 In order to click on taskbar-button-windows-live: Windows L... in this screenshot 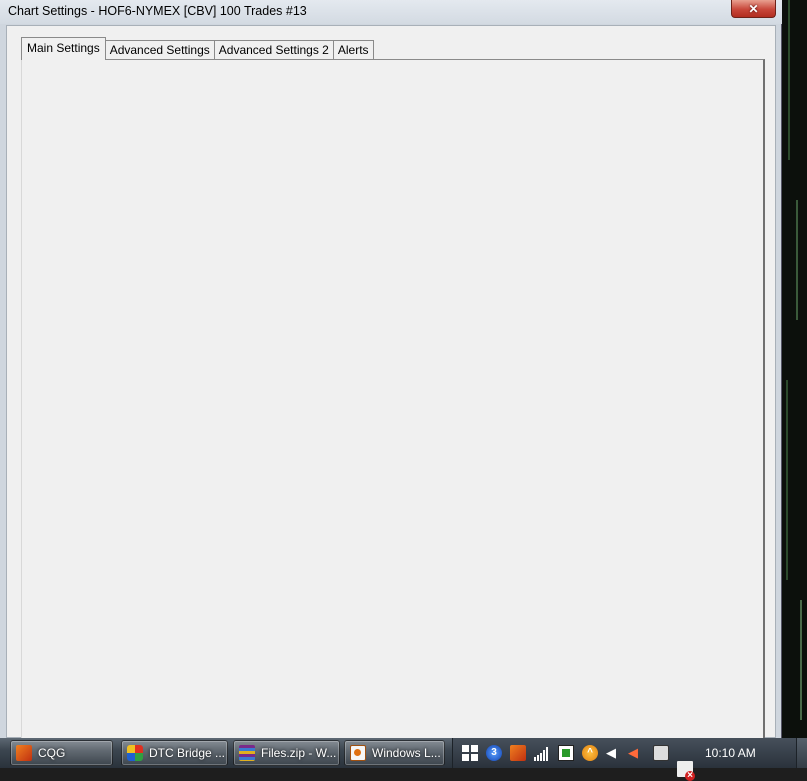, I will do `click(394, 753)`.